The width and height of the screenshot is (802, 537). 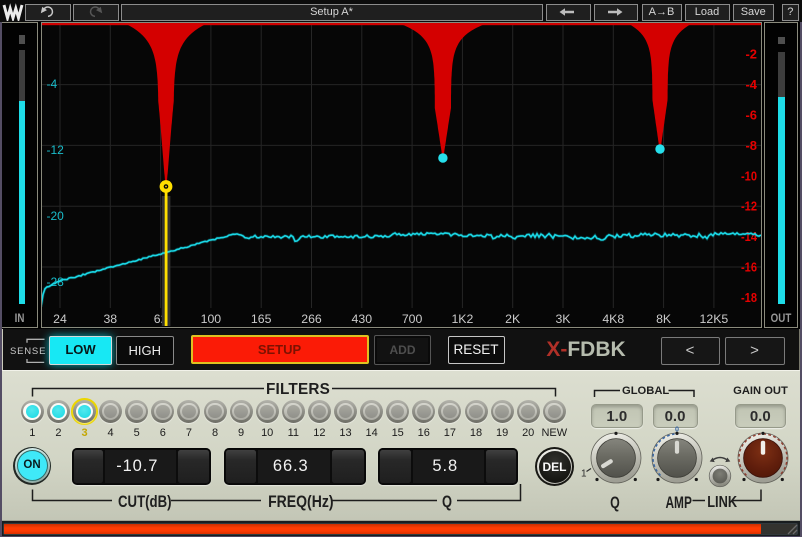 What do you see at coordinates (55, 216) in the screenshot?
I see `svg-text: -20` at bounding box center [55, 216].